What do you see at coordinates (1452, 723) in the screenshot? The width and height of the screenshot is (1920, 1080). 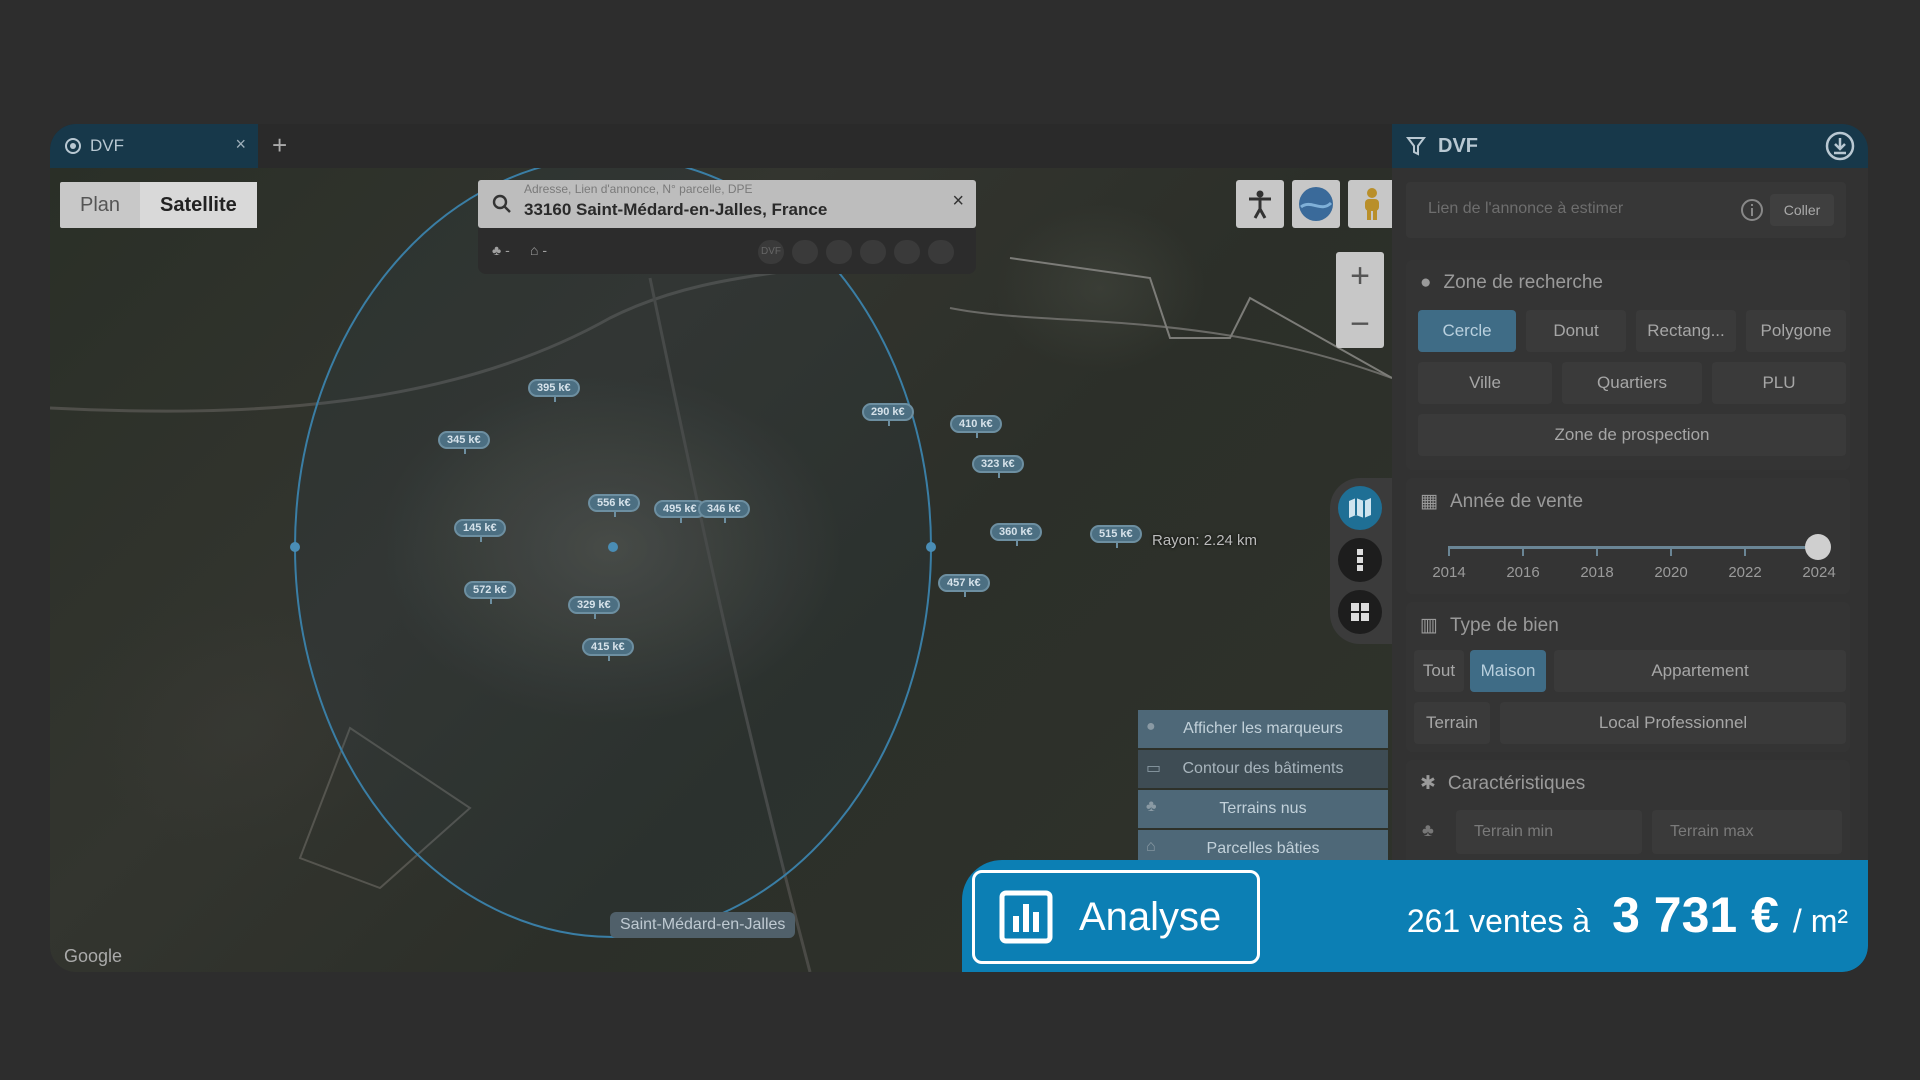 I see `type-terrain: Terrain` at bounding box center [1452, 723].